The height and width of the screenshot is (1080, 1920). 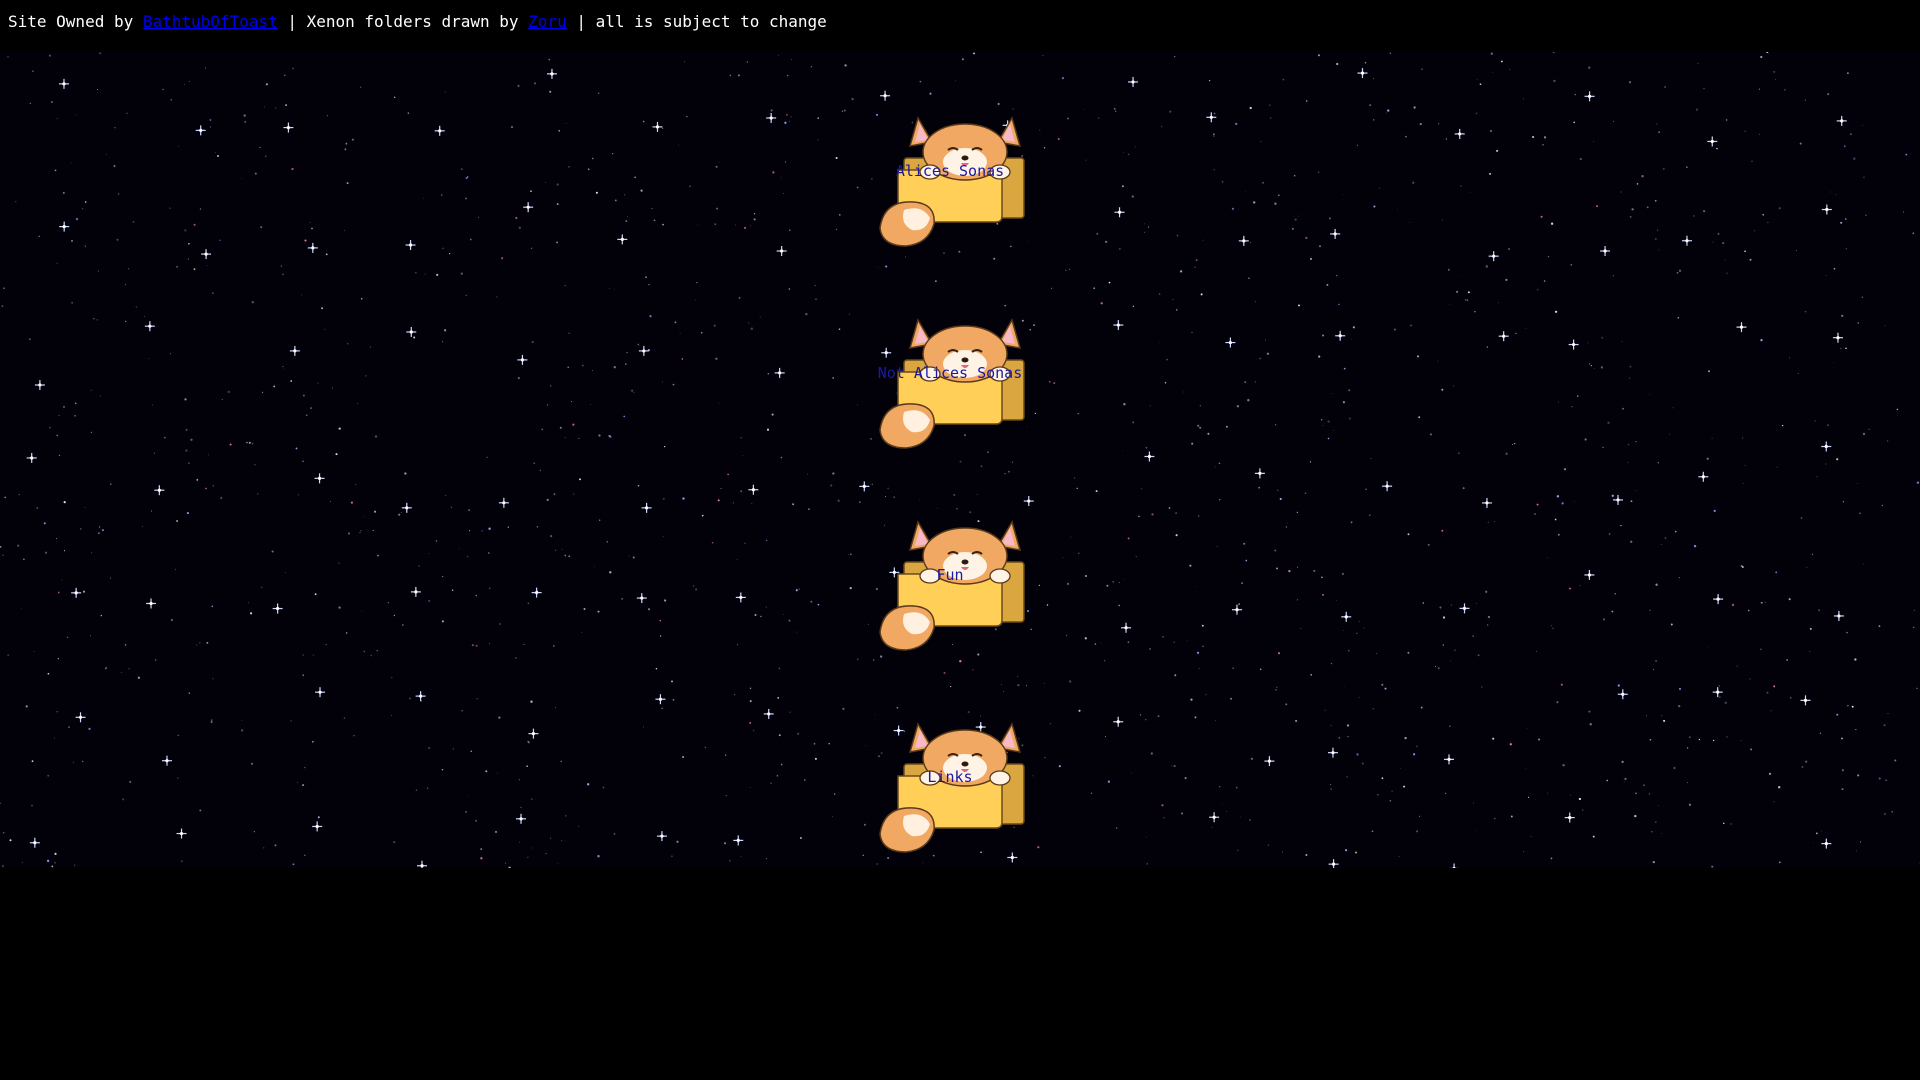 I want to click on credits-suffix: | all is subject to change, so click(x=696, y=21).